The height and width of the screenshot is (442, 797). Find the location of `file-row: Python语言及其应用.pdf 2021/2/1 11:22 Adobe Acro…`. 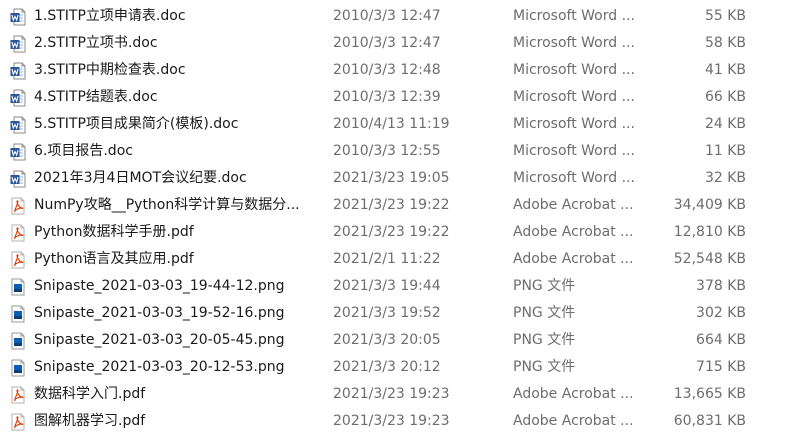

file-row: Python语言及其应用.pdf 2021/2/1 11:22 Adobe Acro… is located at coordinates (398, 259).